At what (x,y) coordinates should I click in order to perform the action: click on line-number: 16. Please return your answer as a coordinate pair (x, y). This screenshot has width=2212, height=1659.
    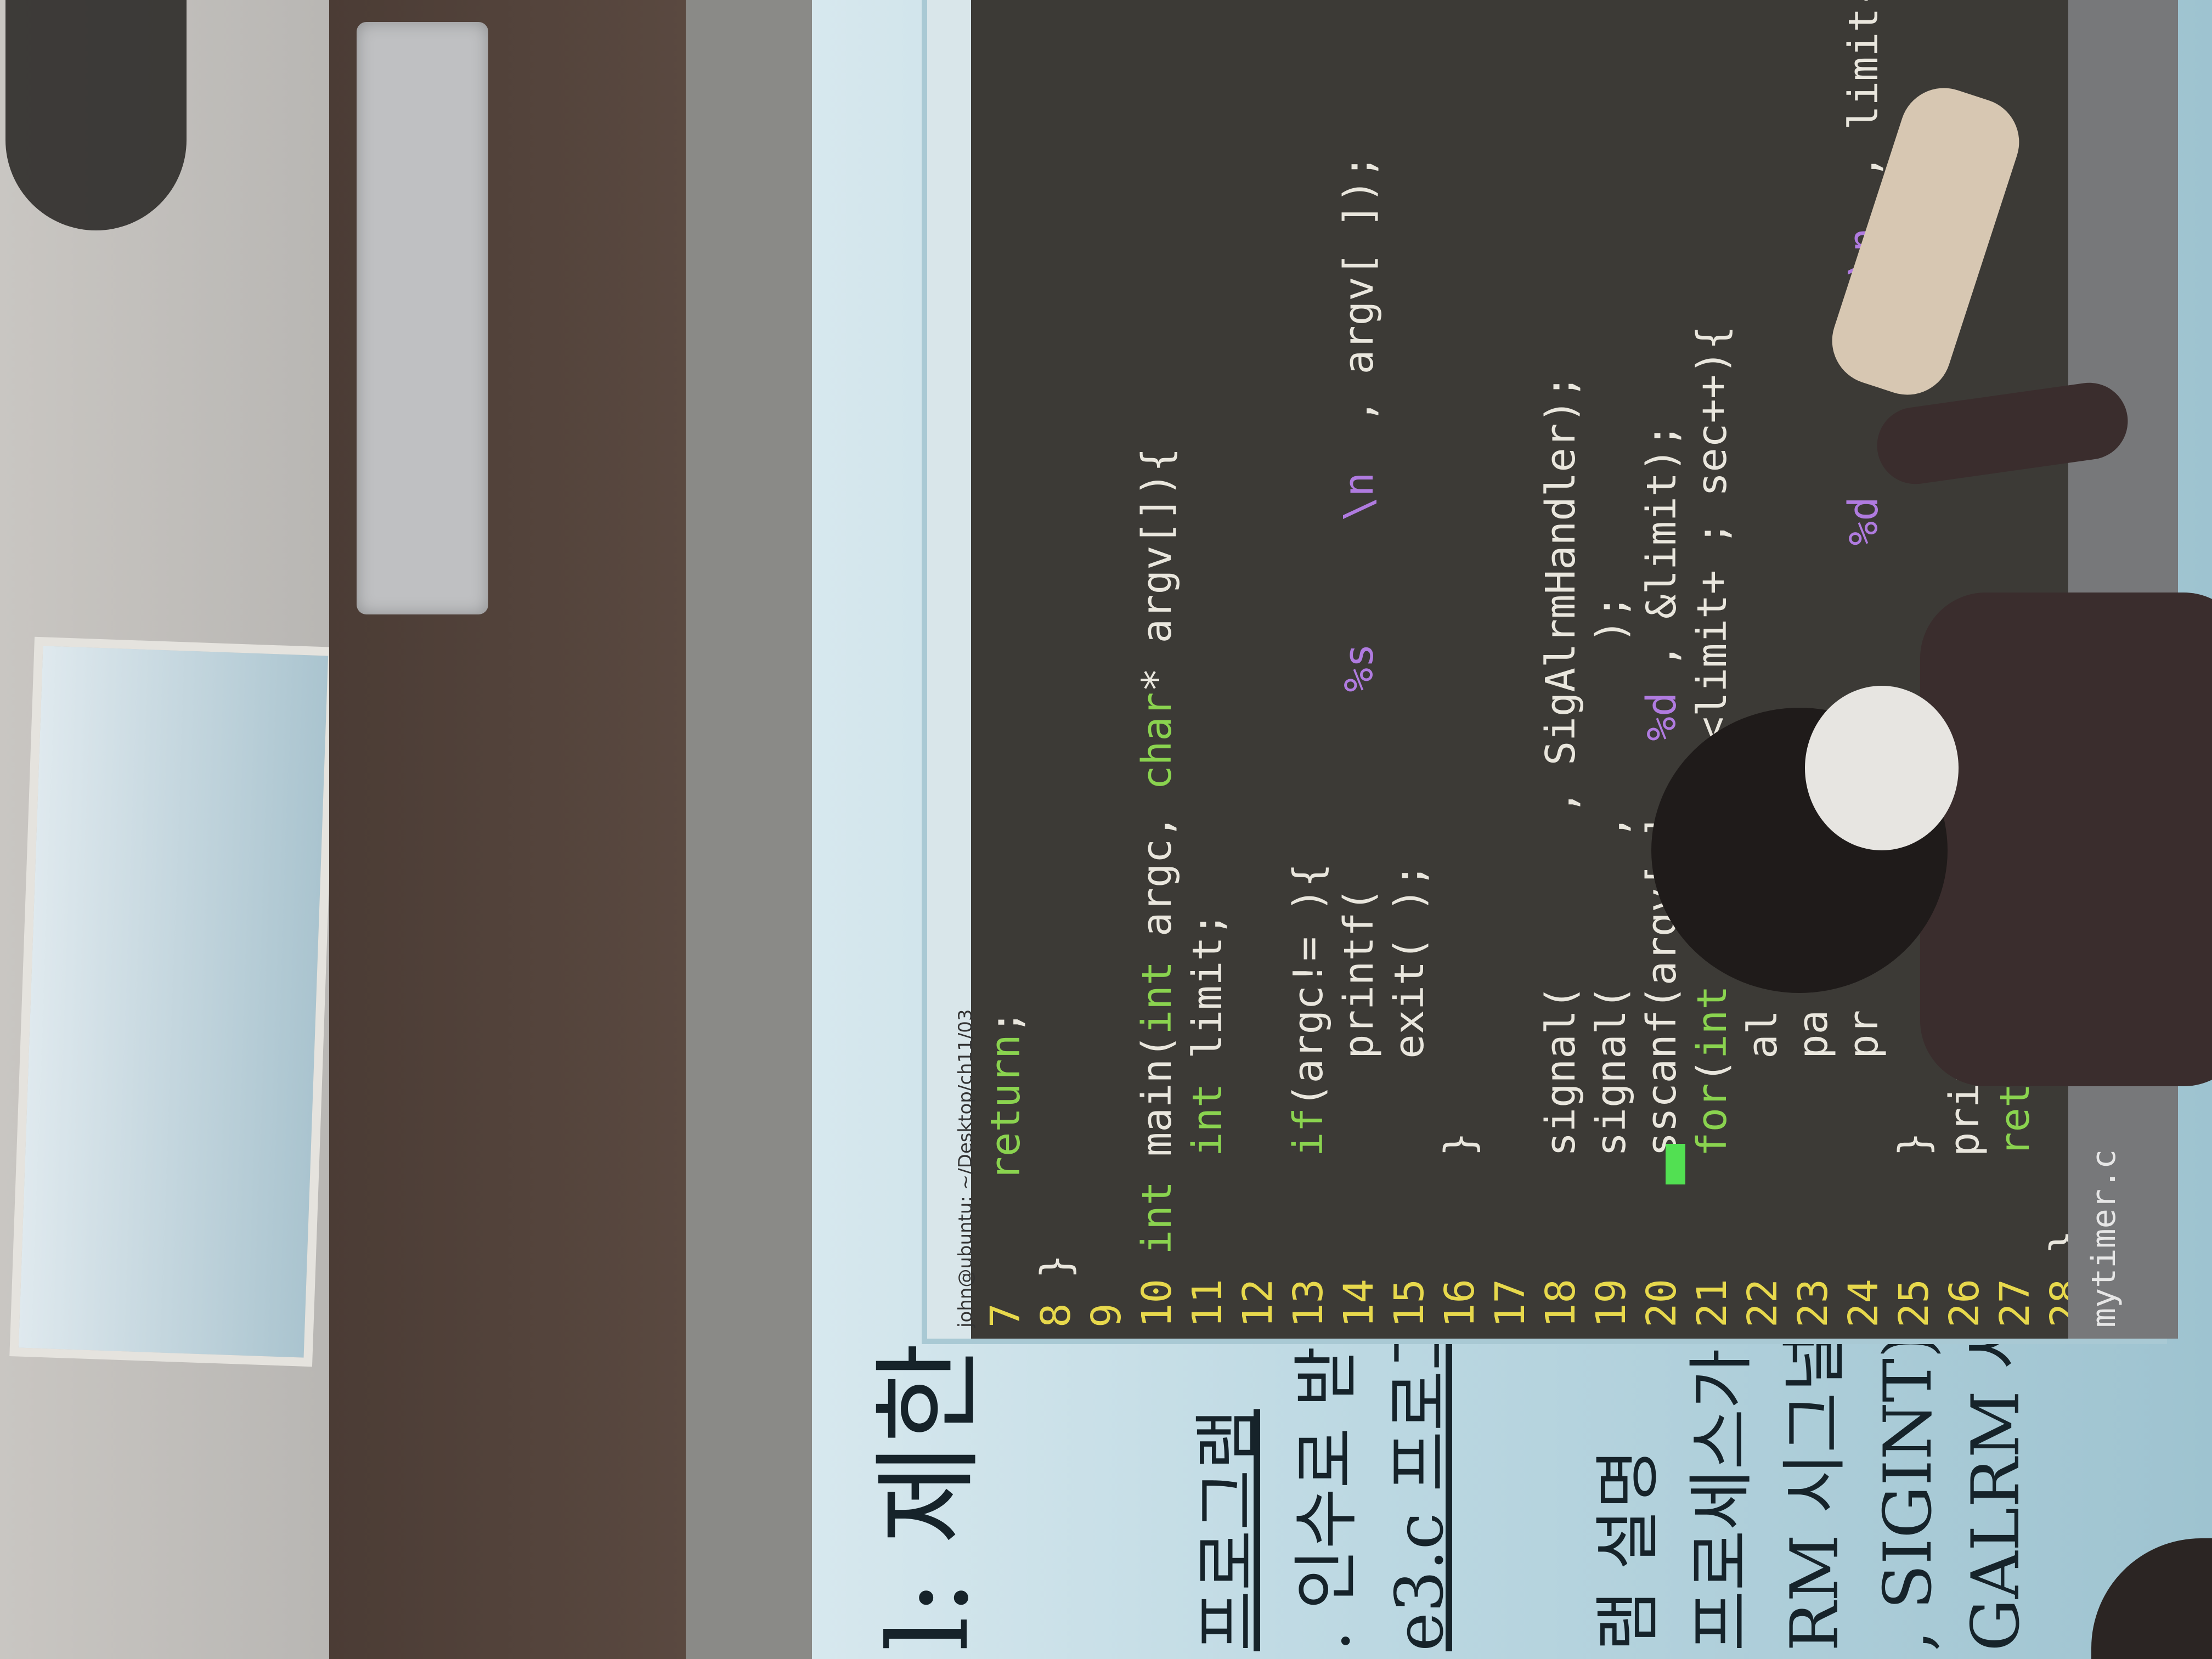
    Looking at the image, I should click on (1459, 1303).